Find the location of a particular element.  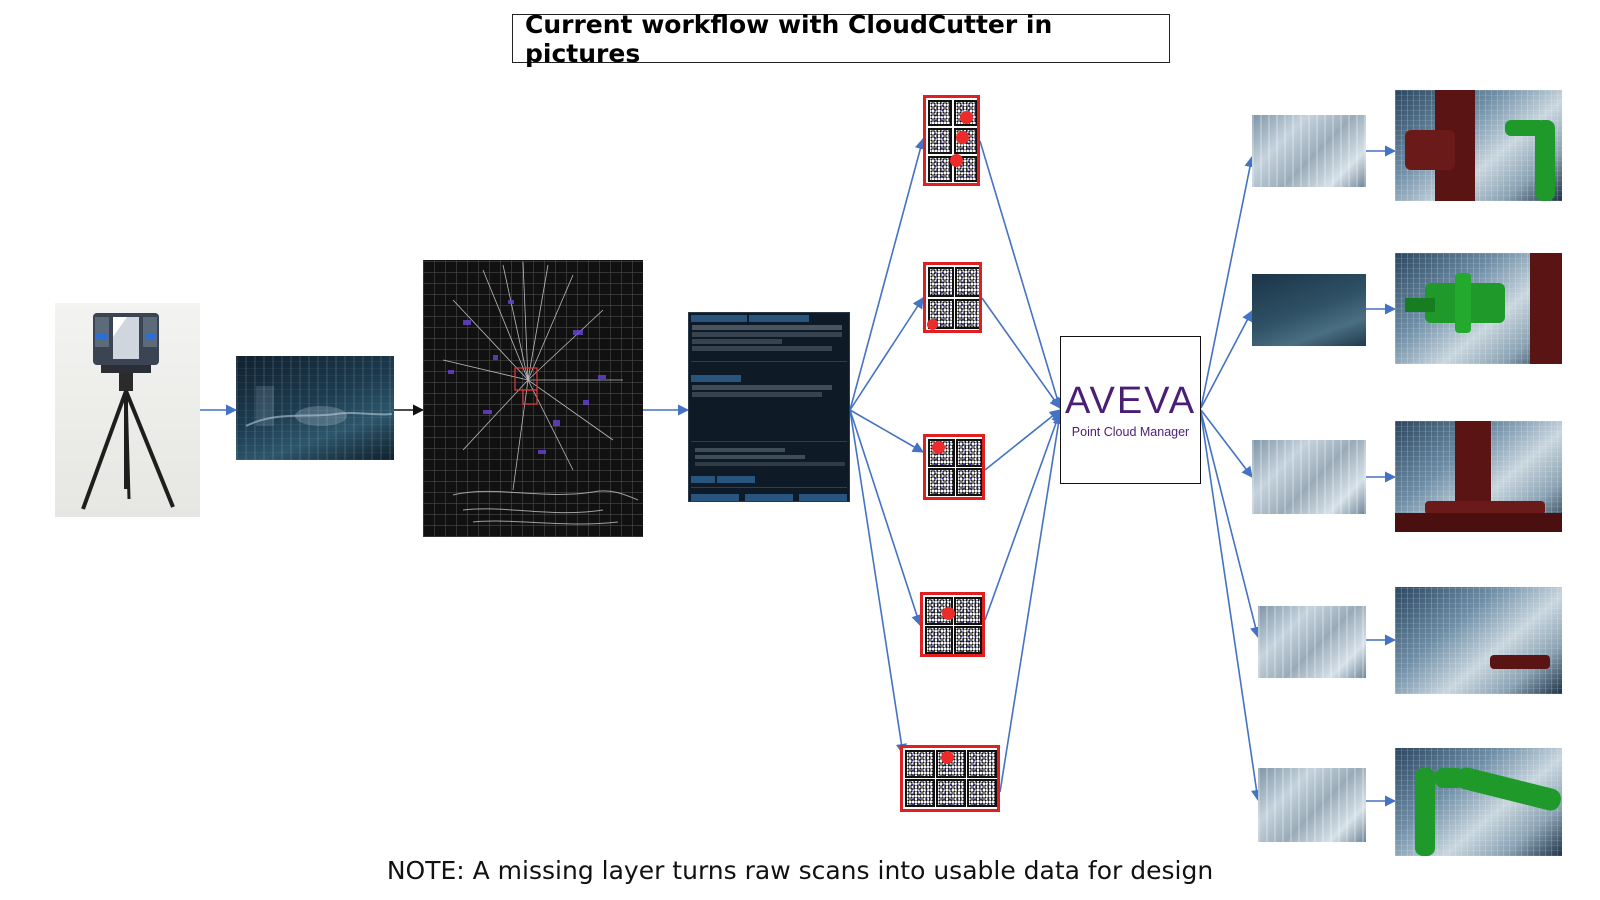

scan-tile-map is located at coordinates (533, 398).